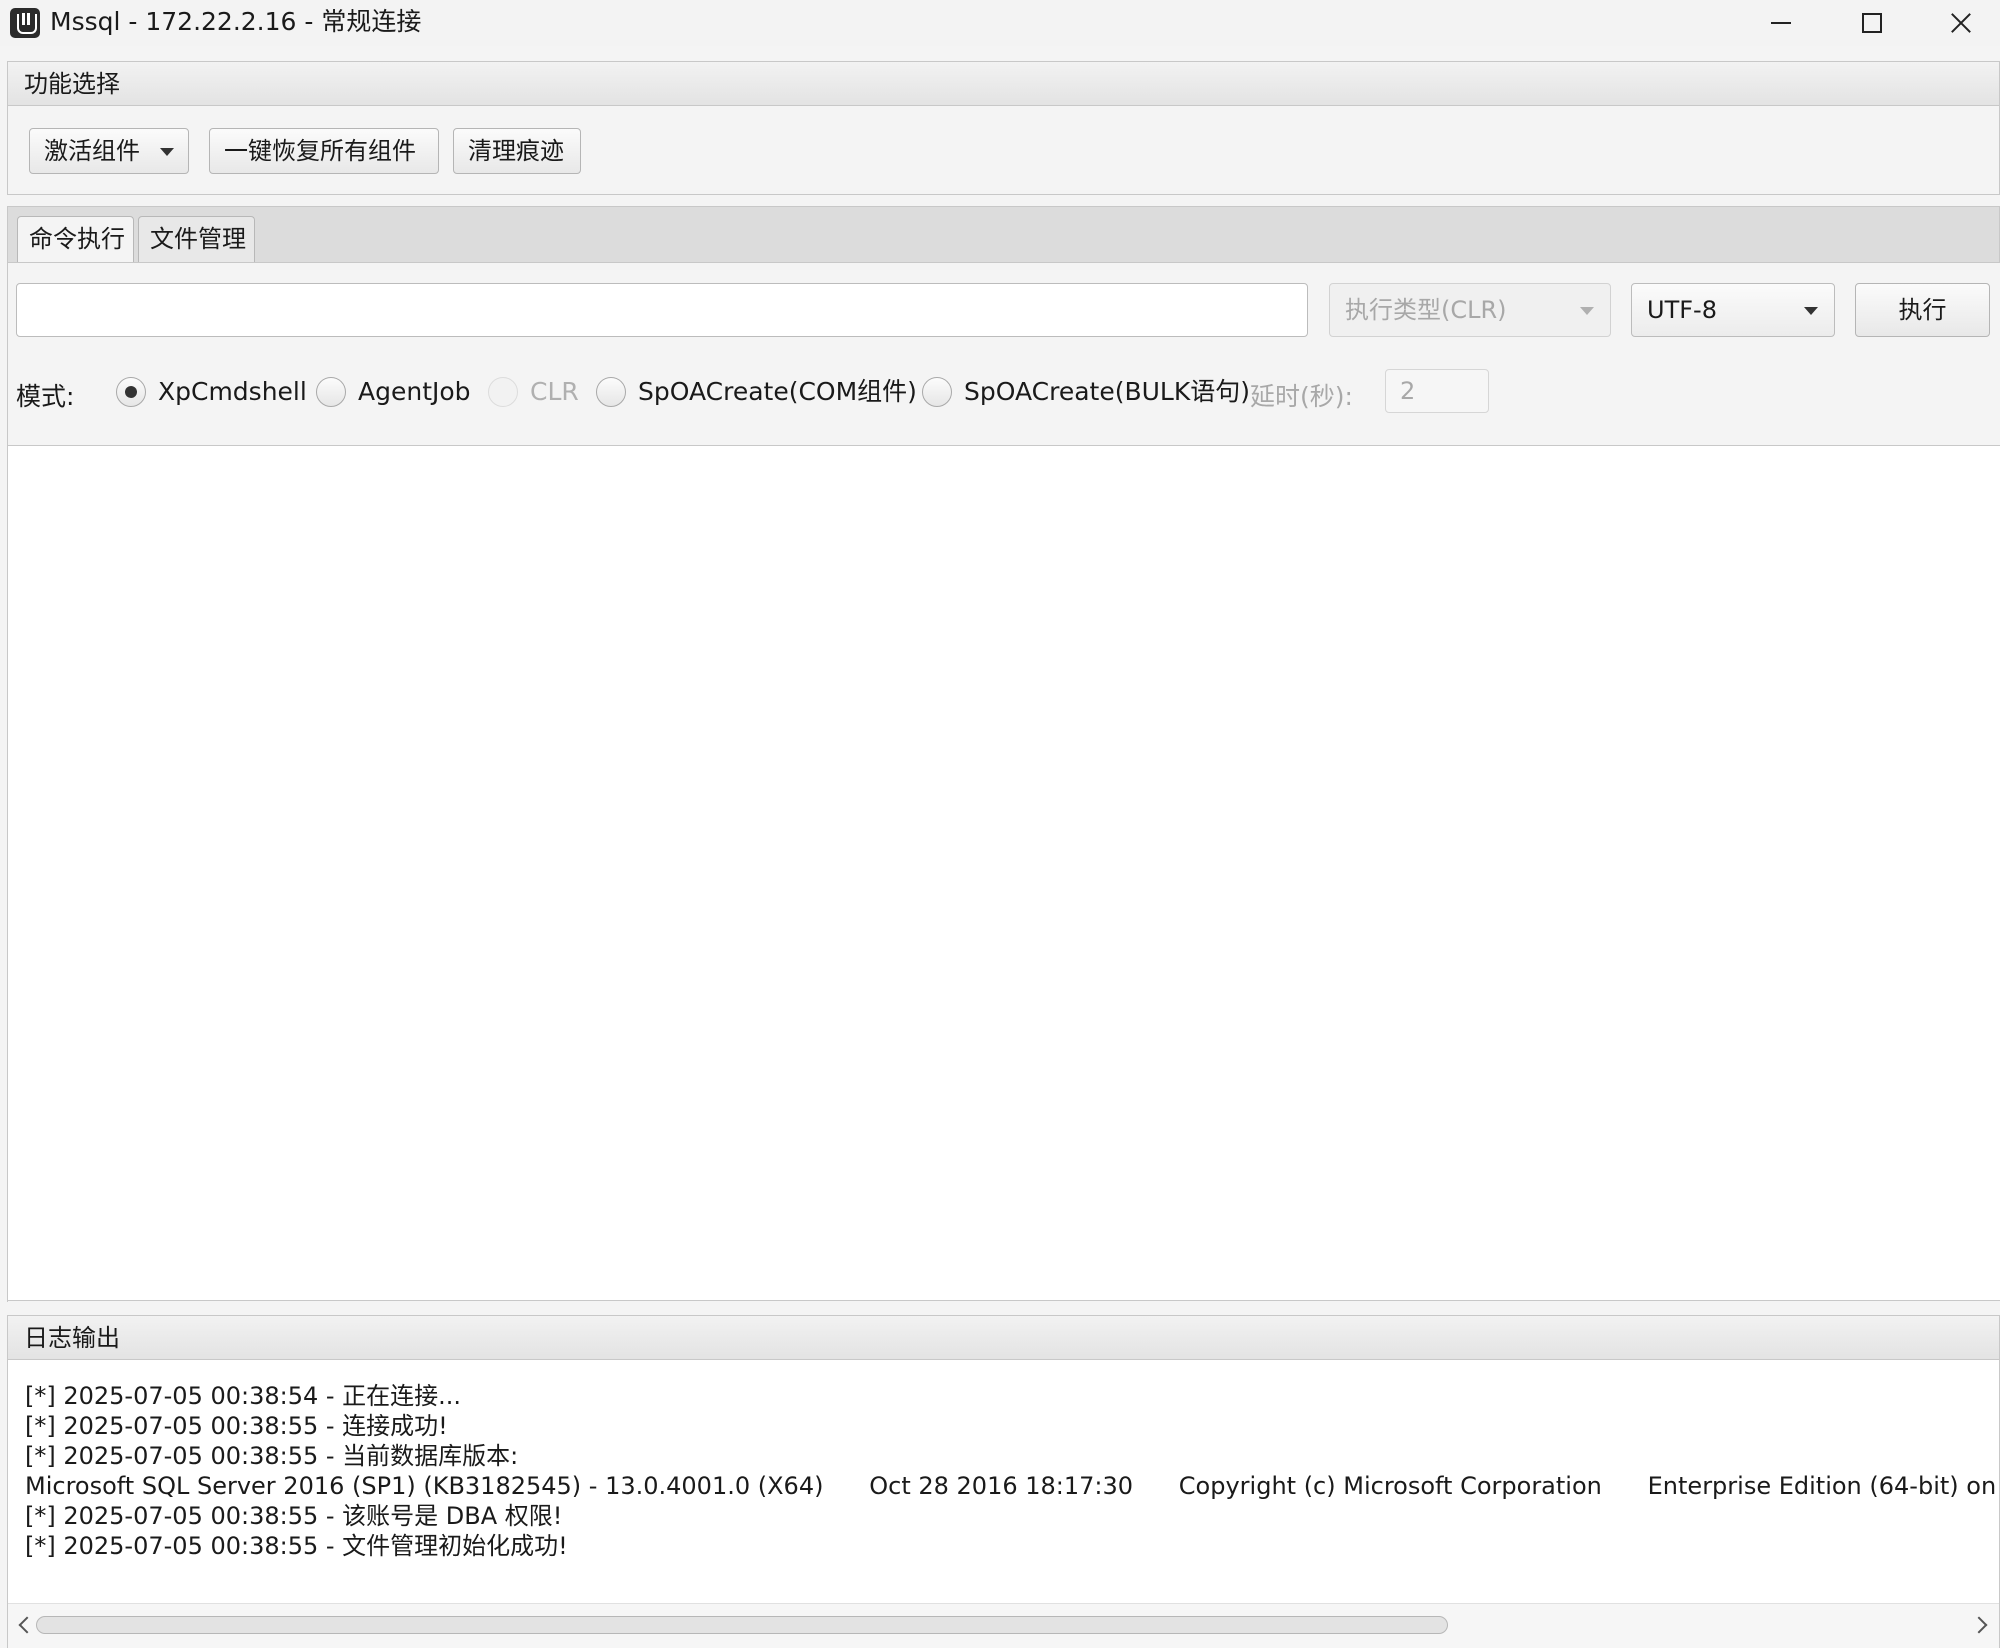  Describe the element at coordinates (1982, 1625) in the screenshot. I see `chevron-right-icon` at that location.